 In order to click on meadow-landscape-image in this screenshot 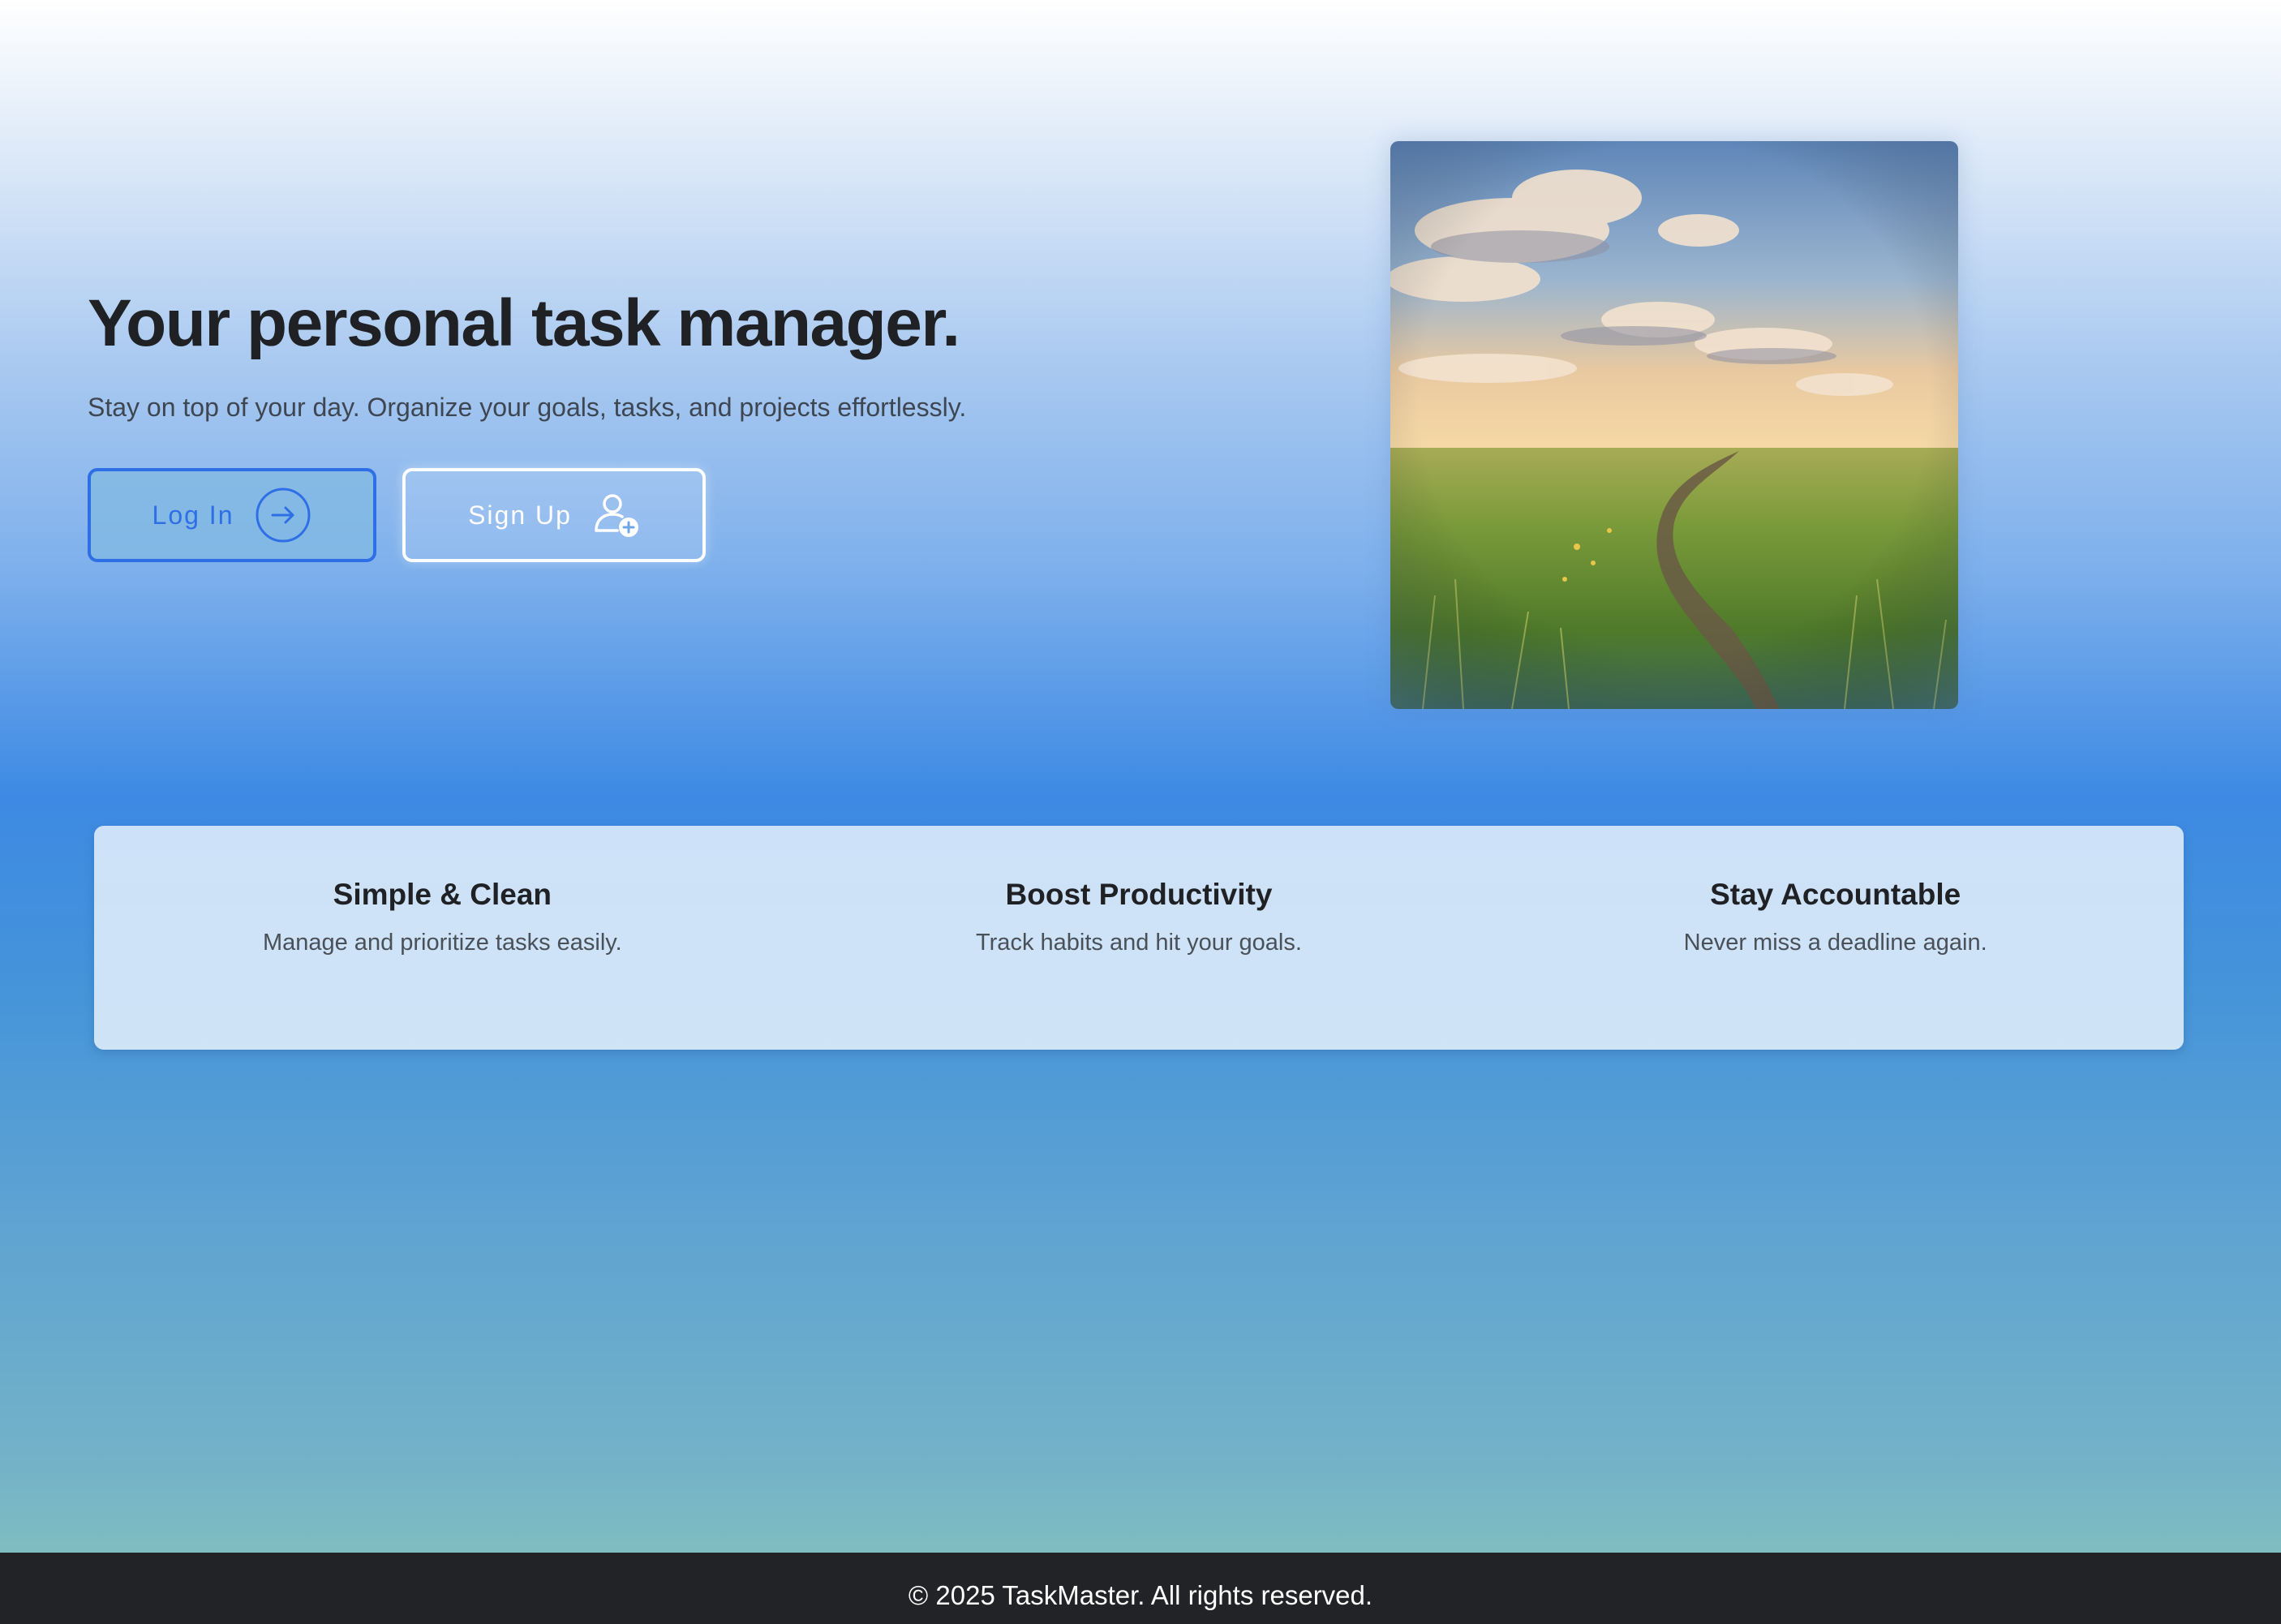, I will do `click(1674, 425)`.